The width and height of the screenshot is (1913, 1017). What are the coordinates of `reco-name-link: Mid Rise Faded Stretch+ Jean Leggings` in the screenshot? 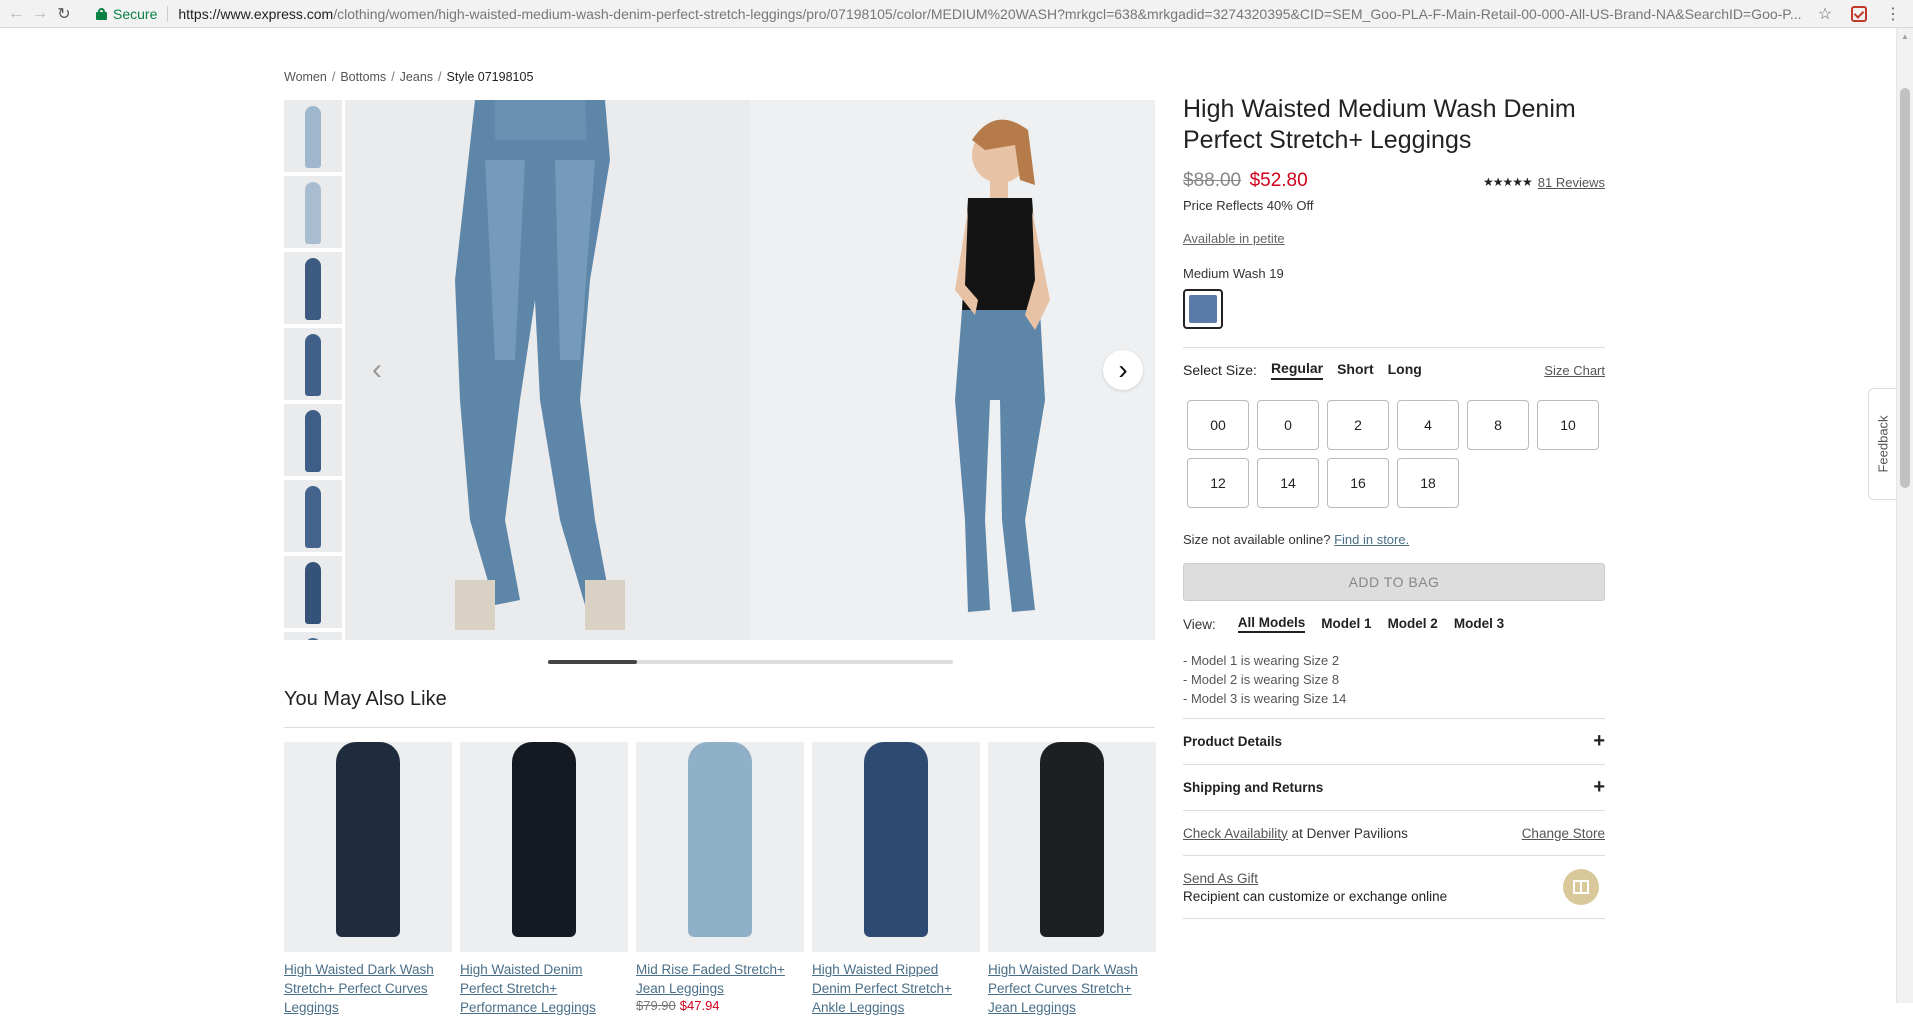 It's located at (720, 979).